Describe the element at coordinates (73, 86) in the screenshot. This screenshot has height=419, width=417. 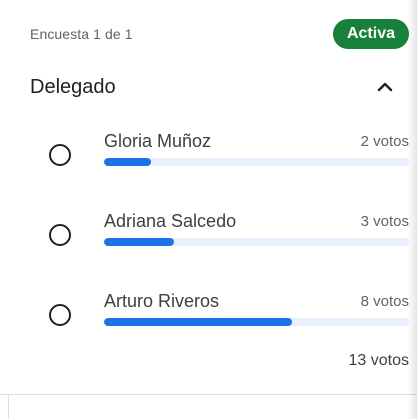
I see `question-title: Delegado` at that location.